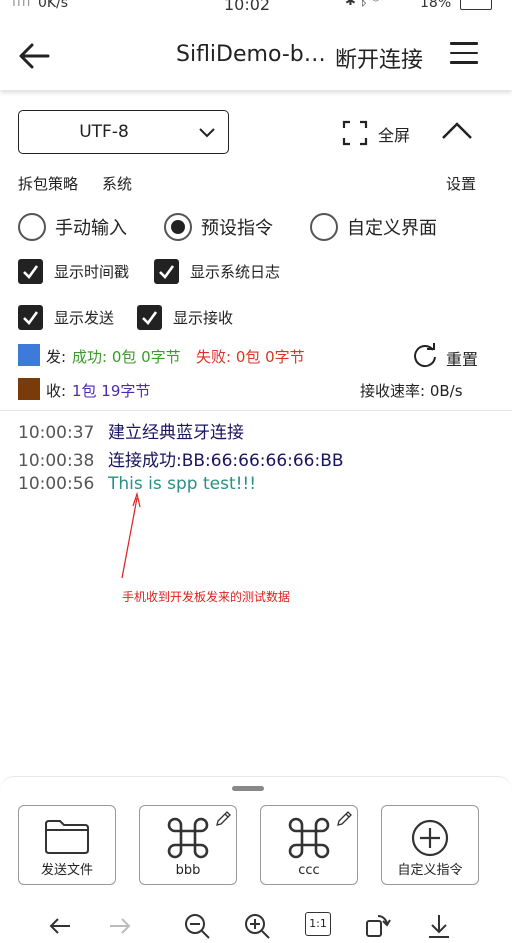 The width and height of the screenshot is (512, 943). What do you see at coordinates (117, 183) in the screenshot?
I see `split-strategy-value: 系统` at bounding box center [117, 183].